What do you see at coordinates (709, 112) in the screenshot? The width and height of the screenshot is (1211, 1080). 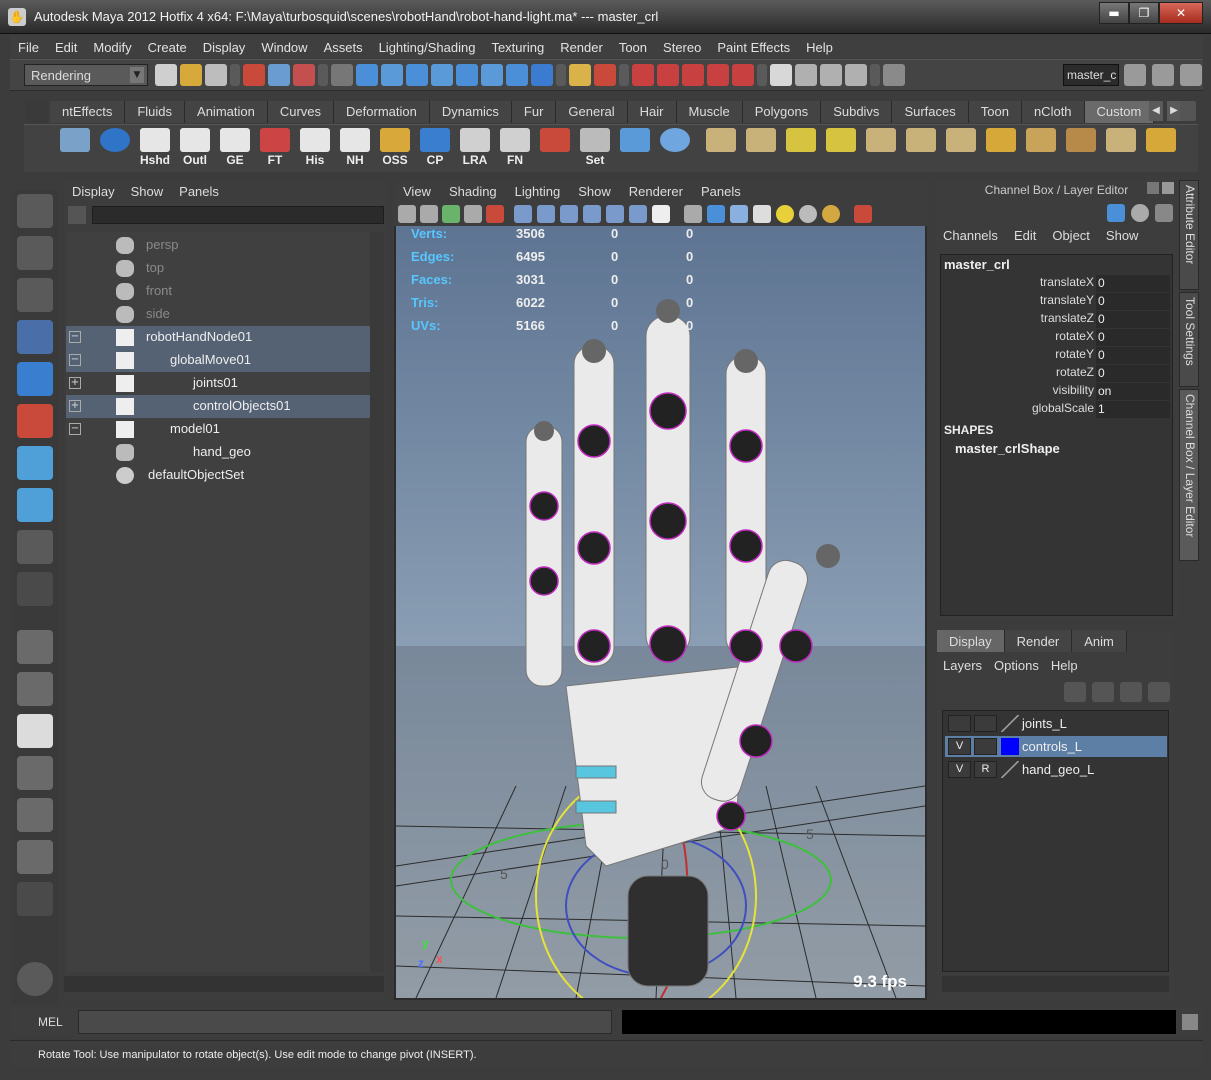 I see `shelf-tab-muscle: Muscle` at bounding box center [709, 112].